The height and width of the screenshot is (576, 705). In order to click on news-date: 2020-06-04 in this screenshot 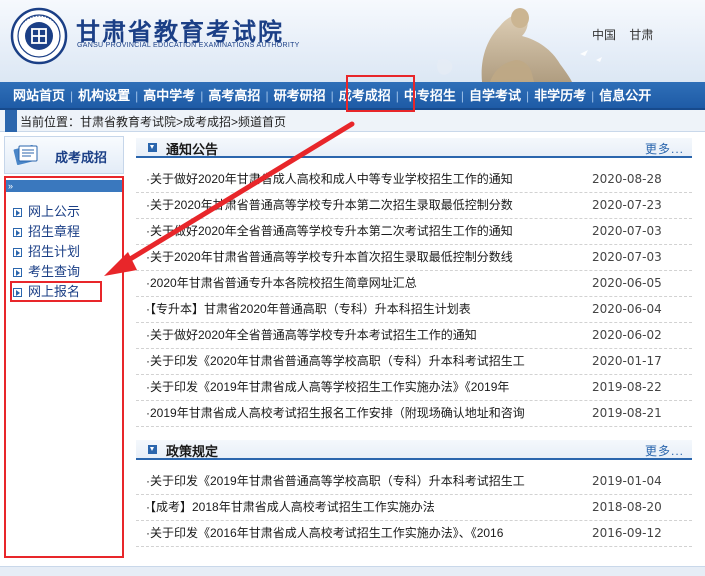, I will do `click(627, 309)`.